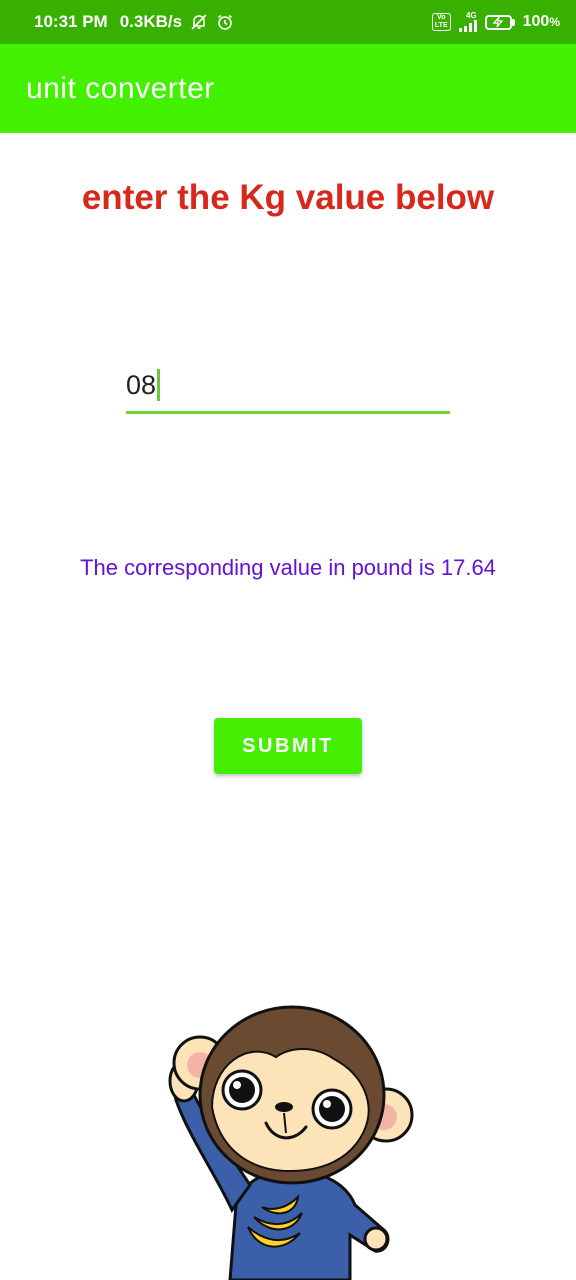 Image resolution: width=576 pixels, height=1280 pixels. I want to click on app-bar: unit converter, so click(288, 88).